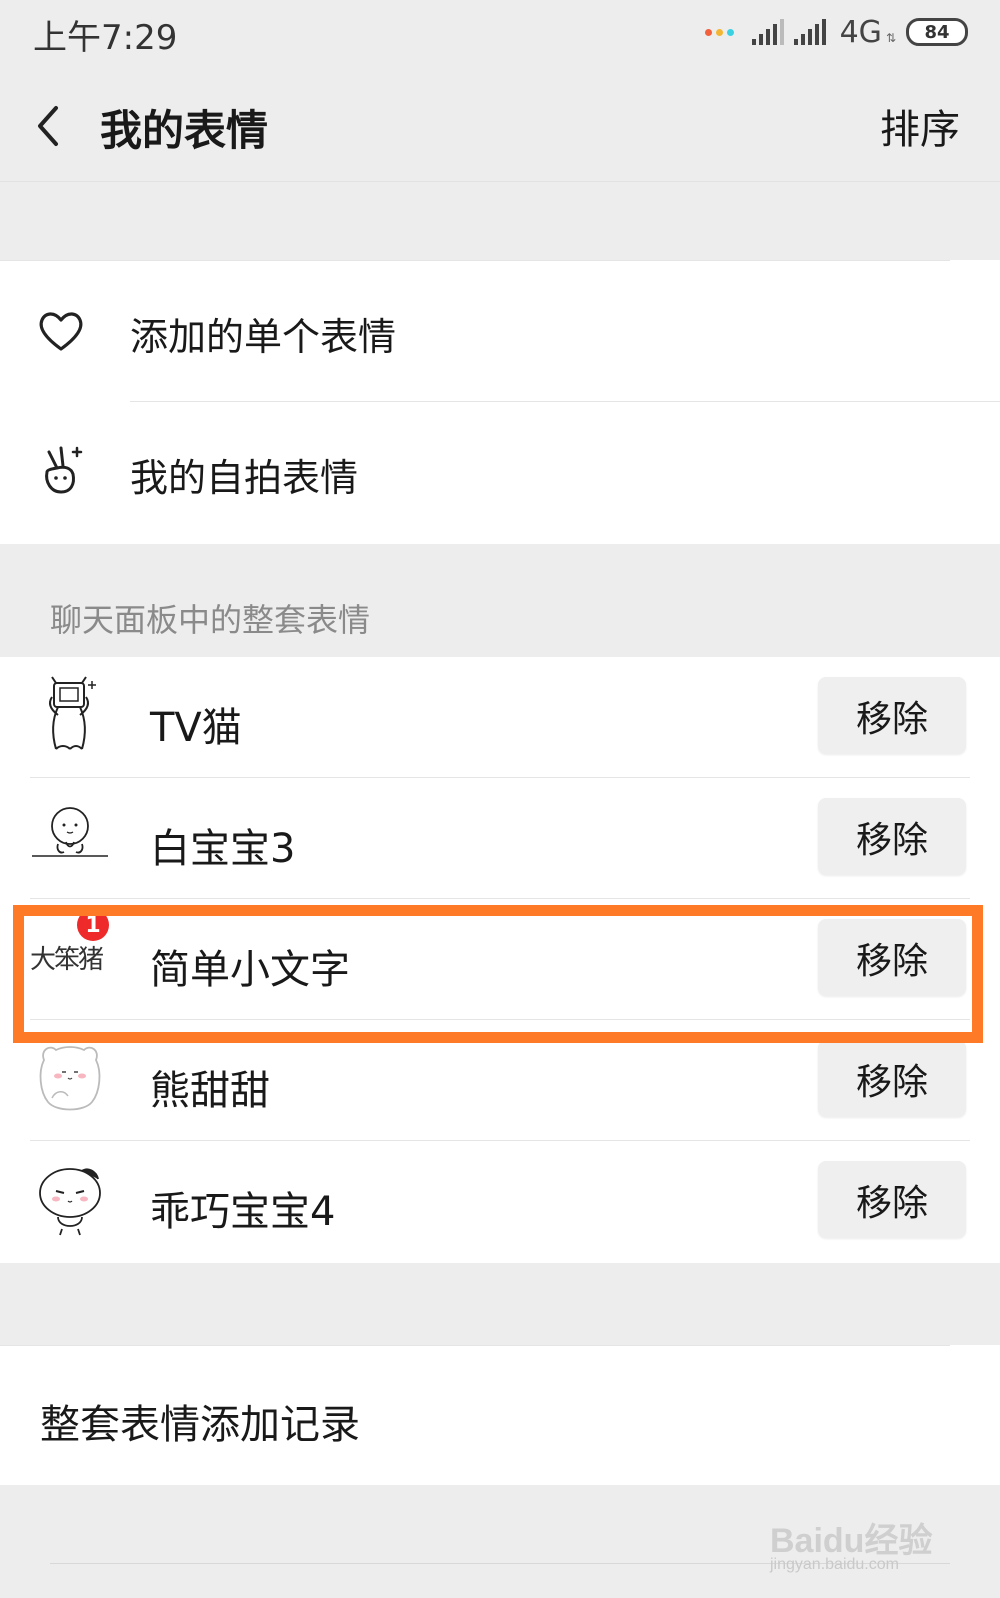 Image resolution: width=1000 pixels, height=1598 pixels. Describe the element at coordinates (64, 470) in the screenshot. I see `victory-hand-icon` at that location.